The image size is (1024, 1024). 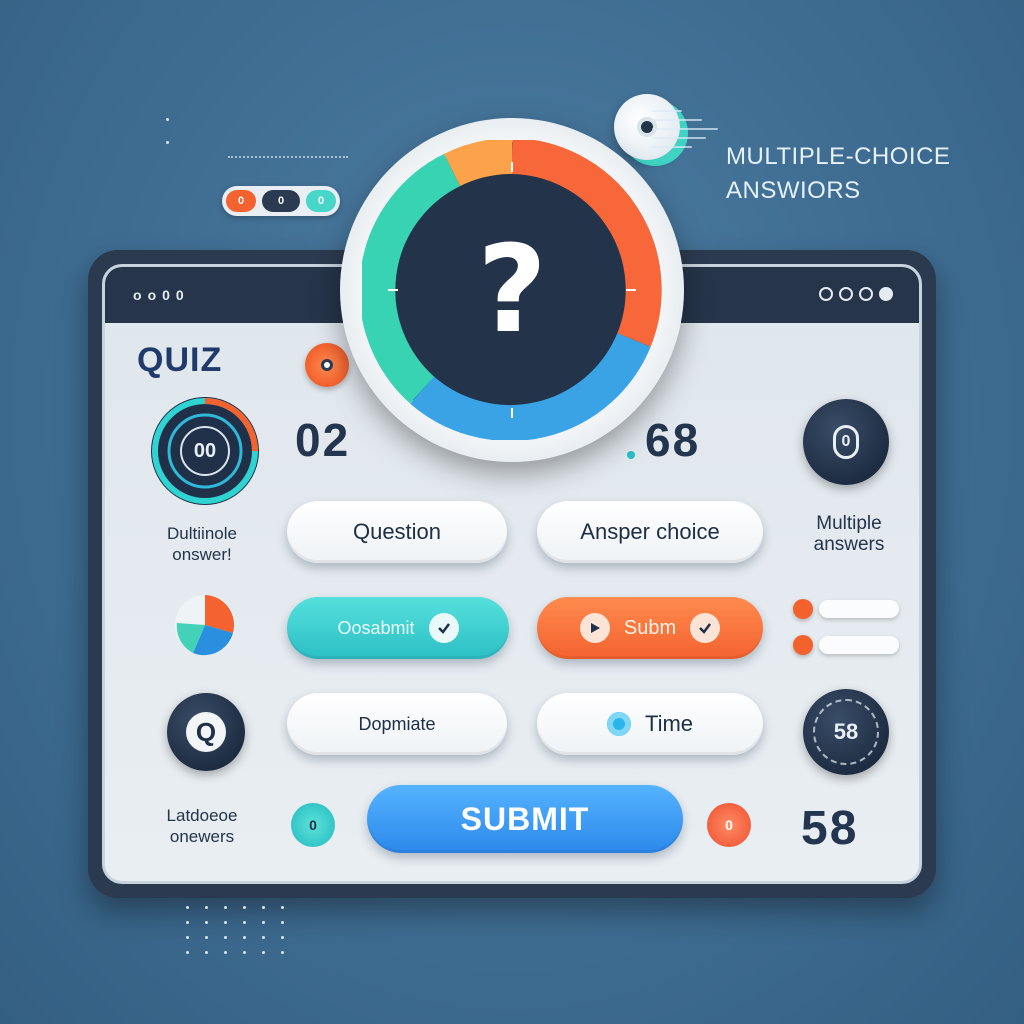 I want to click on left-text-1-line1: Dultiinole, so click(x=202, y=533).